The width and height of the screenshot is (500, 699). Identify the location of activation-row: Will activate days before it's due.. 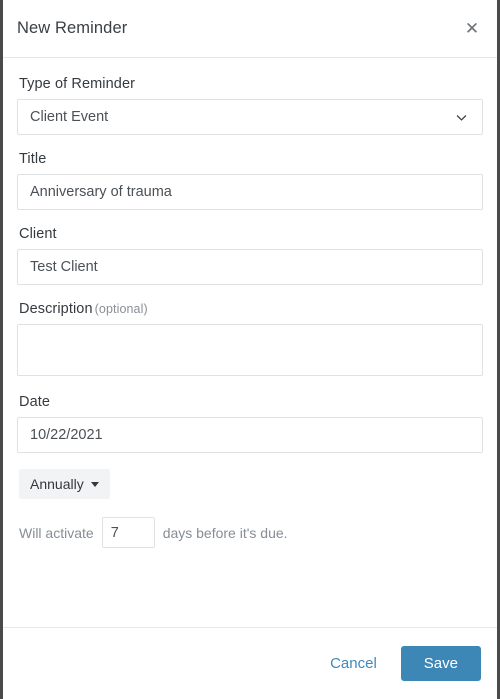
(251, 532).